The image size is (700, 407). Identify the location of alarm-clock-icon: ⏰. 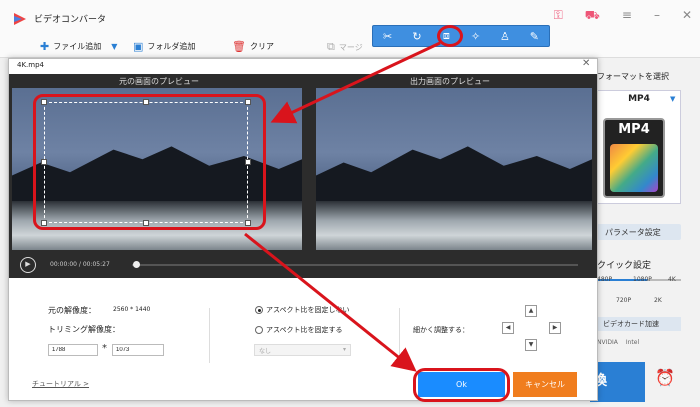
(665, 377).